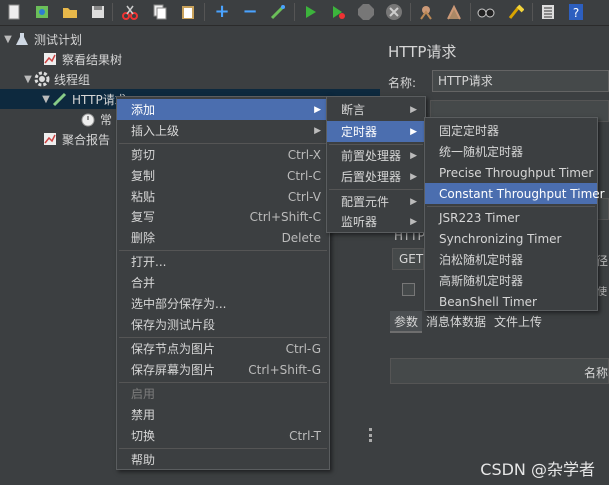 The image size is (609, 485). I want to click on shutdown-icon, so click(394, 12).